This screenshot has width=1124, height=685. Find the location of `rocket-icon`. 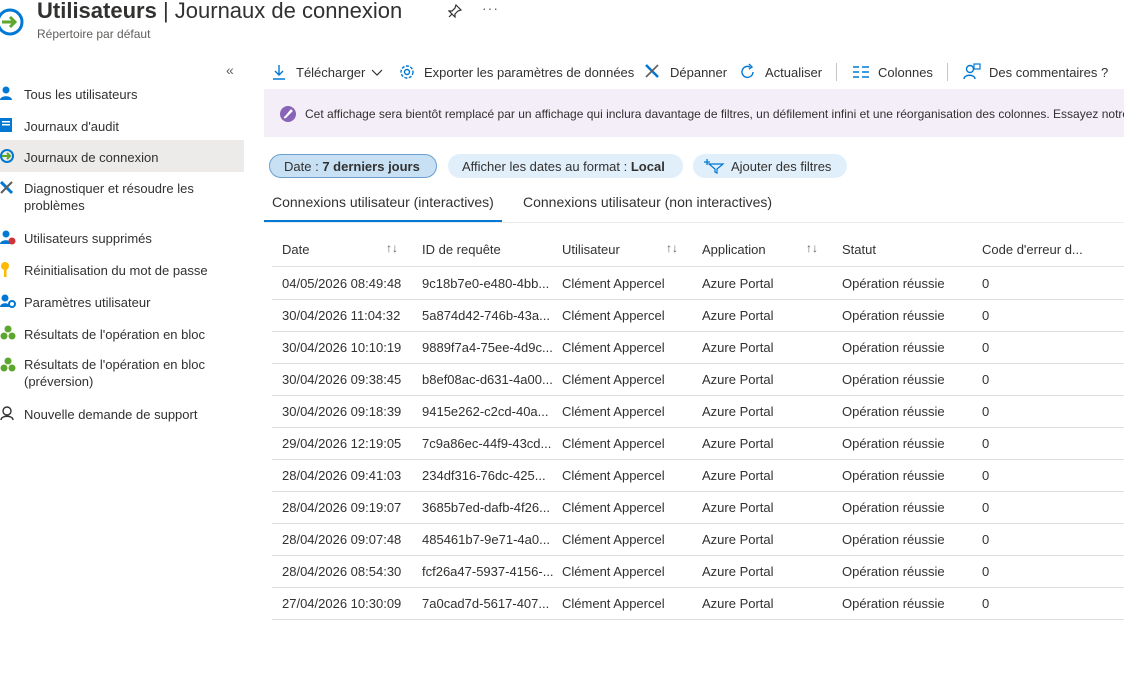

rocket-icon is located at coordinates (288, 114).